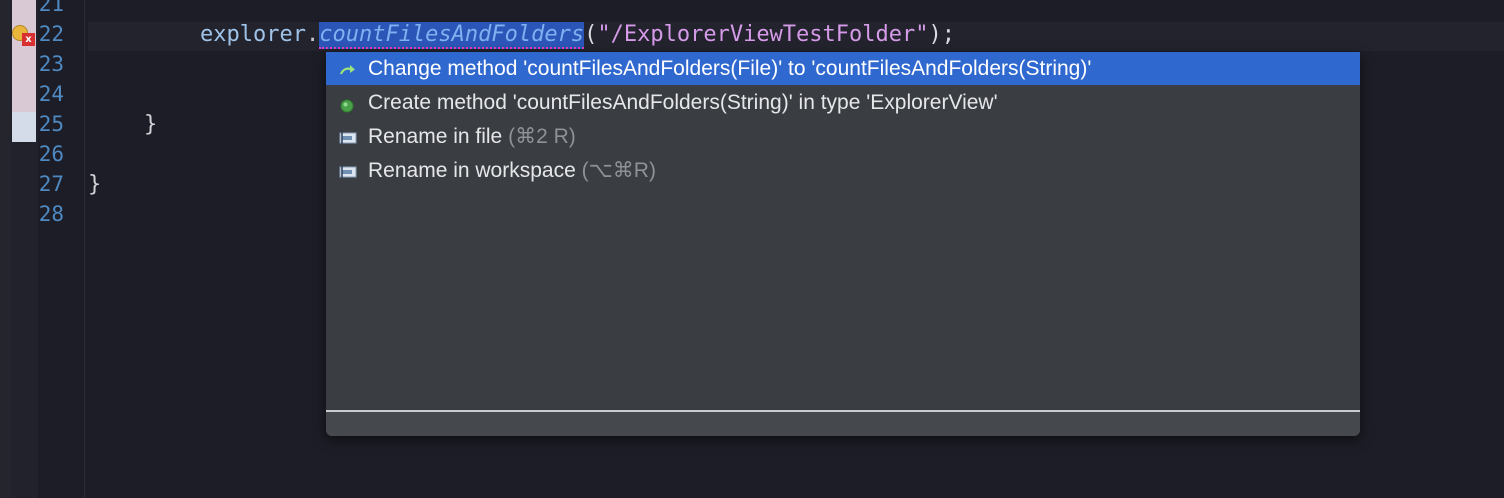  I want to click on proposal-label: Rename in workspace (⌥⌘R), so click(512, 170).